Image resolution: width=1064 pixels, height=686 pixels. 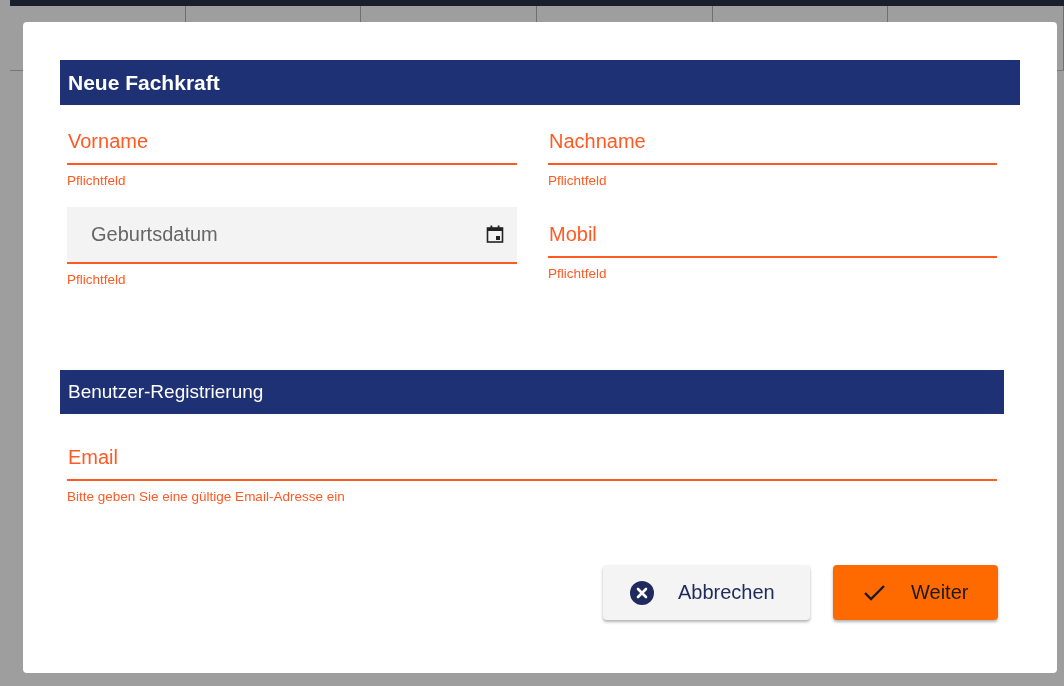 What do you see at coordinates (206, 497) in the screenshot?
I see `error-hint: Bitte geben Sie eine gültige Email-Adresse ein` at bounding box center [206, 497].